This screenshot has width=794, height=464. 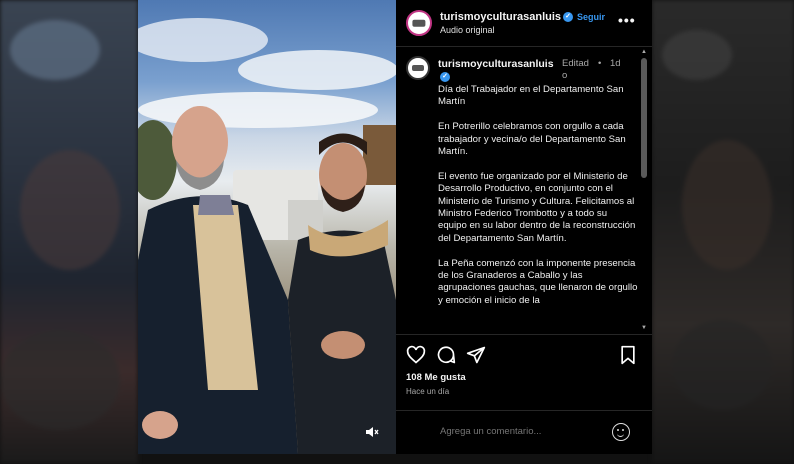 I want to click on heart-icon, so click(x=416, y=355).